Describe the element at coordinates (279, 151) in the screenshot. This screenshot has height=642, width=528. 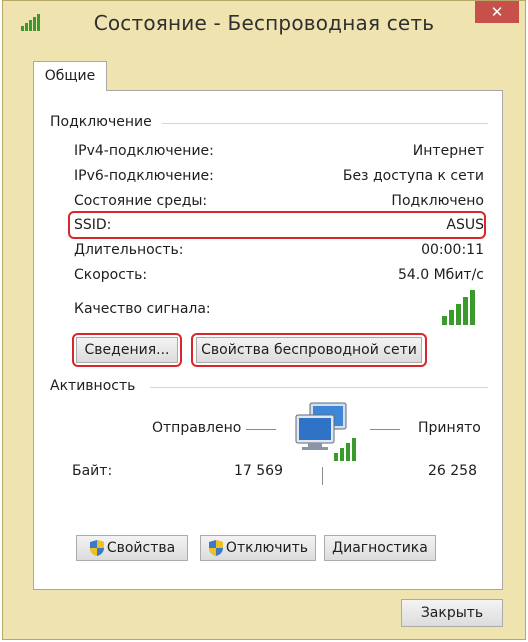
I see `info-row-ipv4: IPv4-подключение: Интернет` at that location.